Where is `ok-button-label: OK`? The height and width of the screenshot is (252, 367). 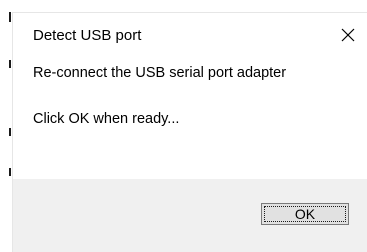
ok-button-label: OK is located at coordinates (305, 214).